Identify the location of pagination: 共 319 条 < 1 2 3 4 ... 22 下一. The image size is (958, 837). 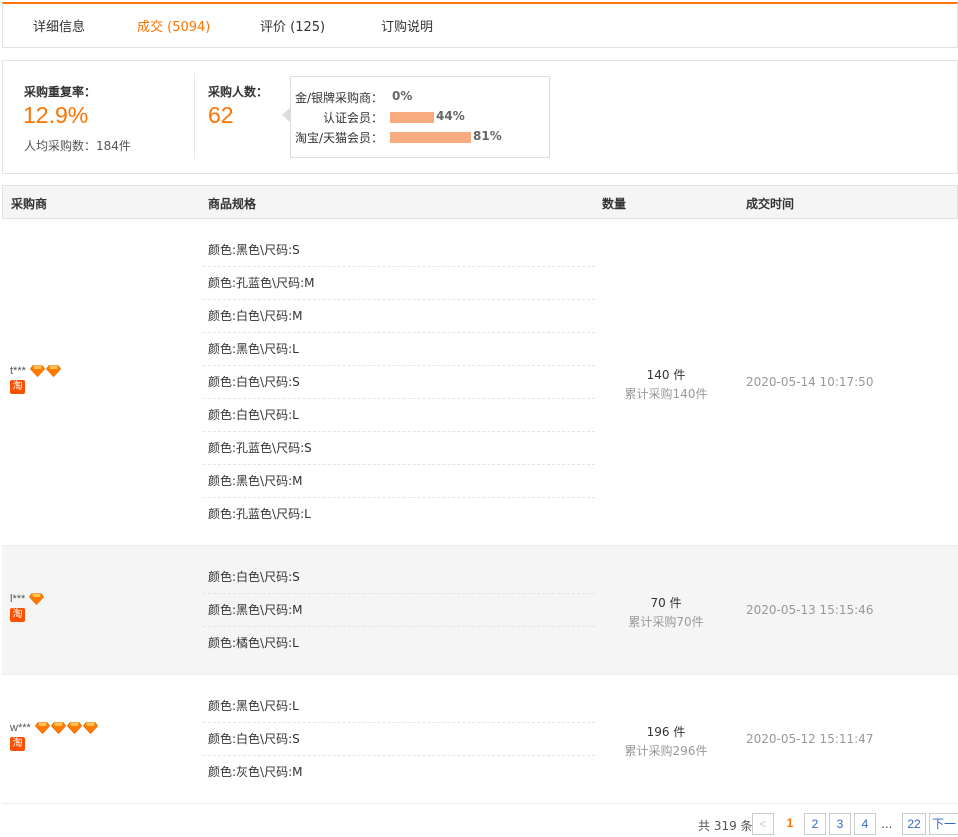
(479, 825).